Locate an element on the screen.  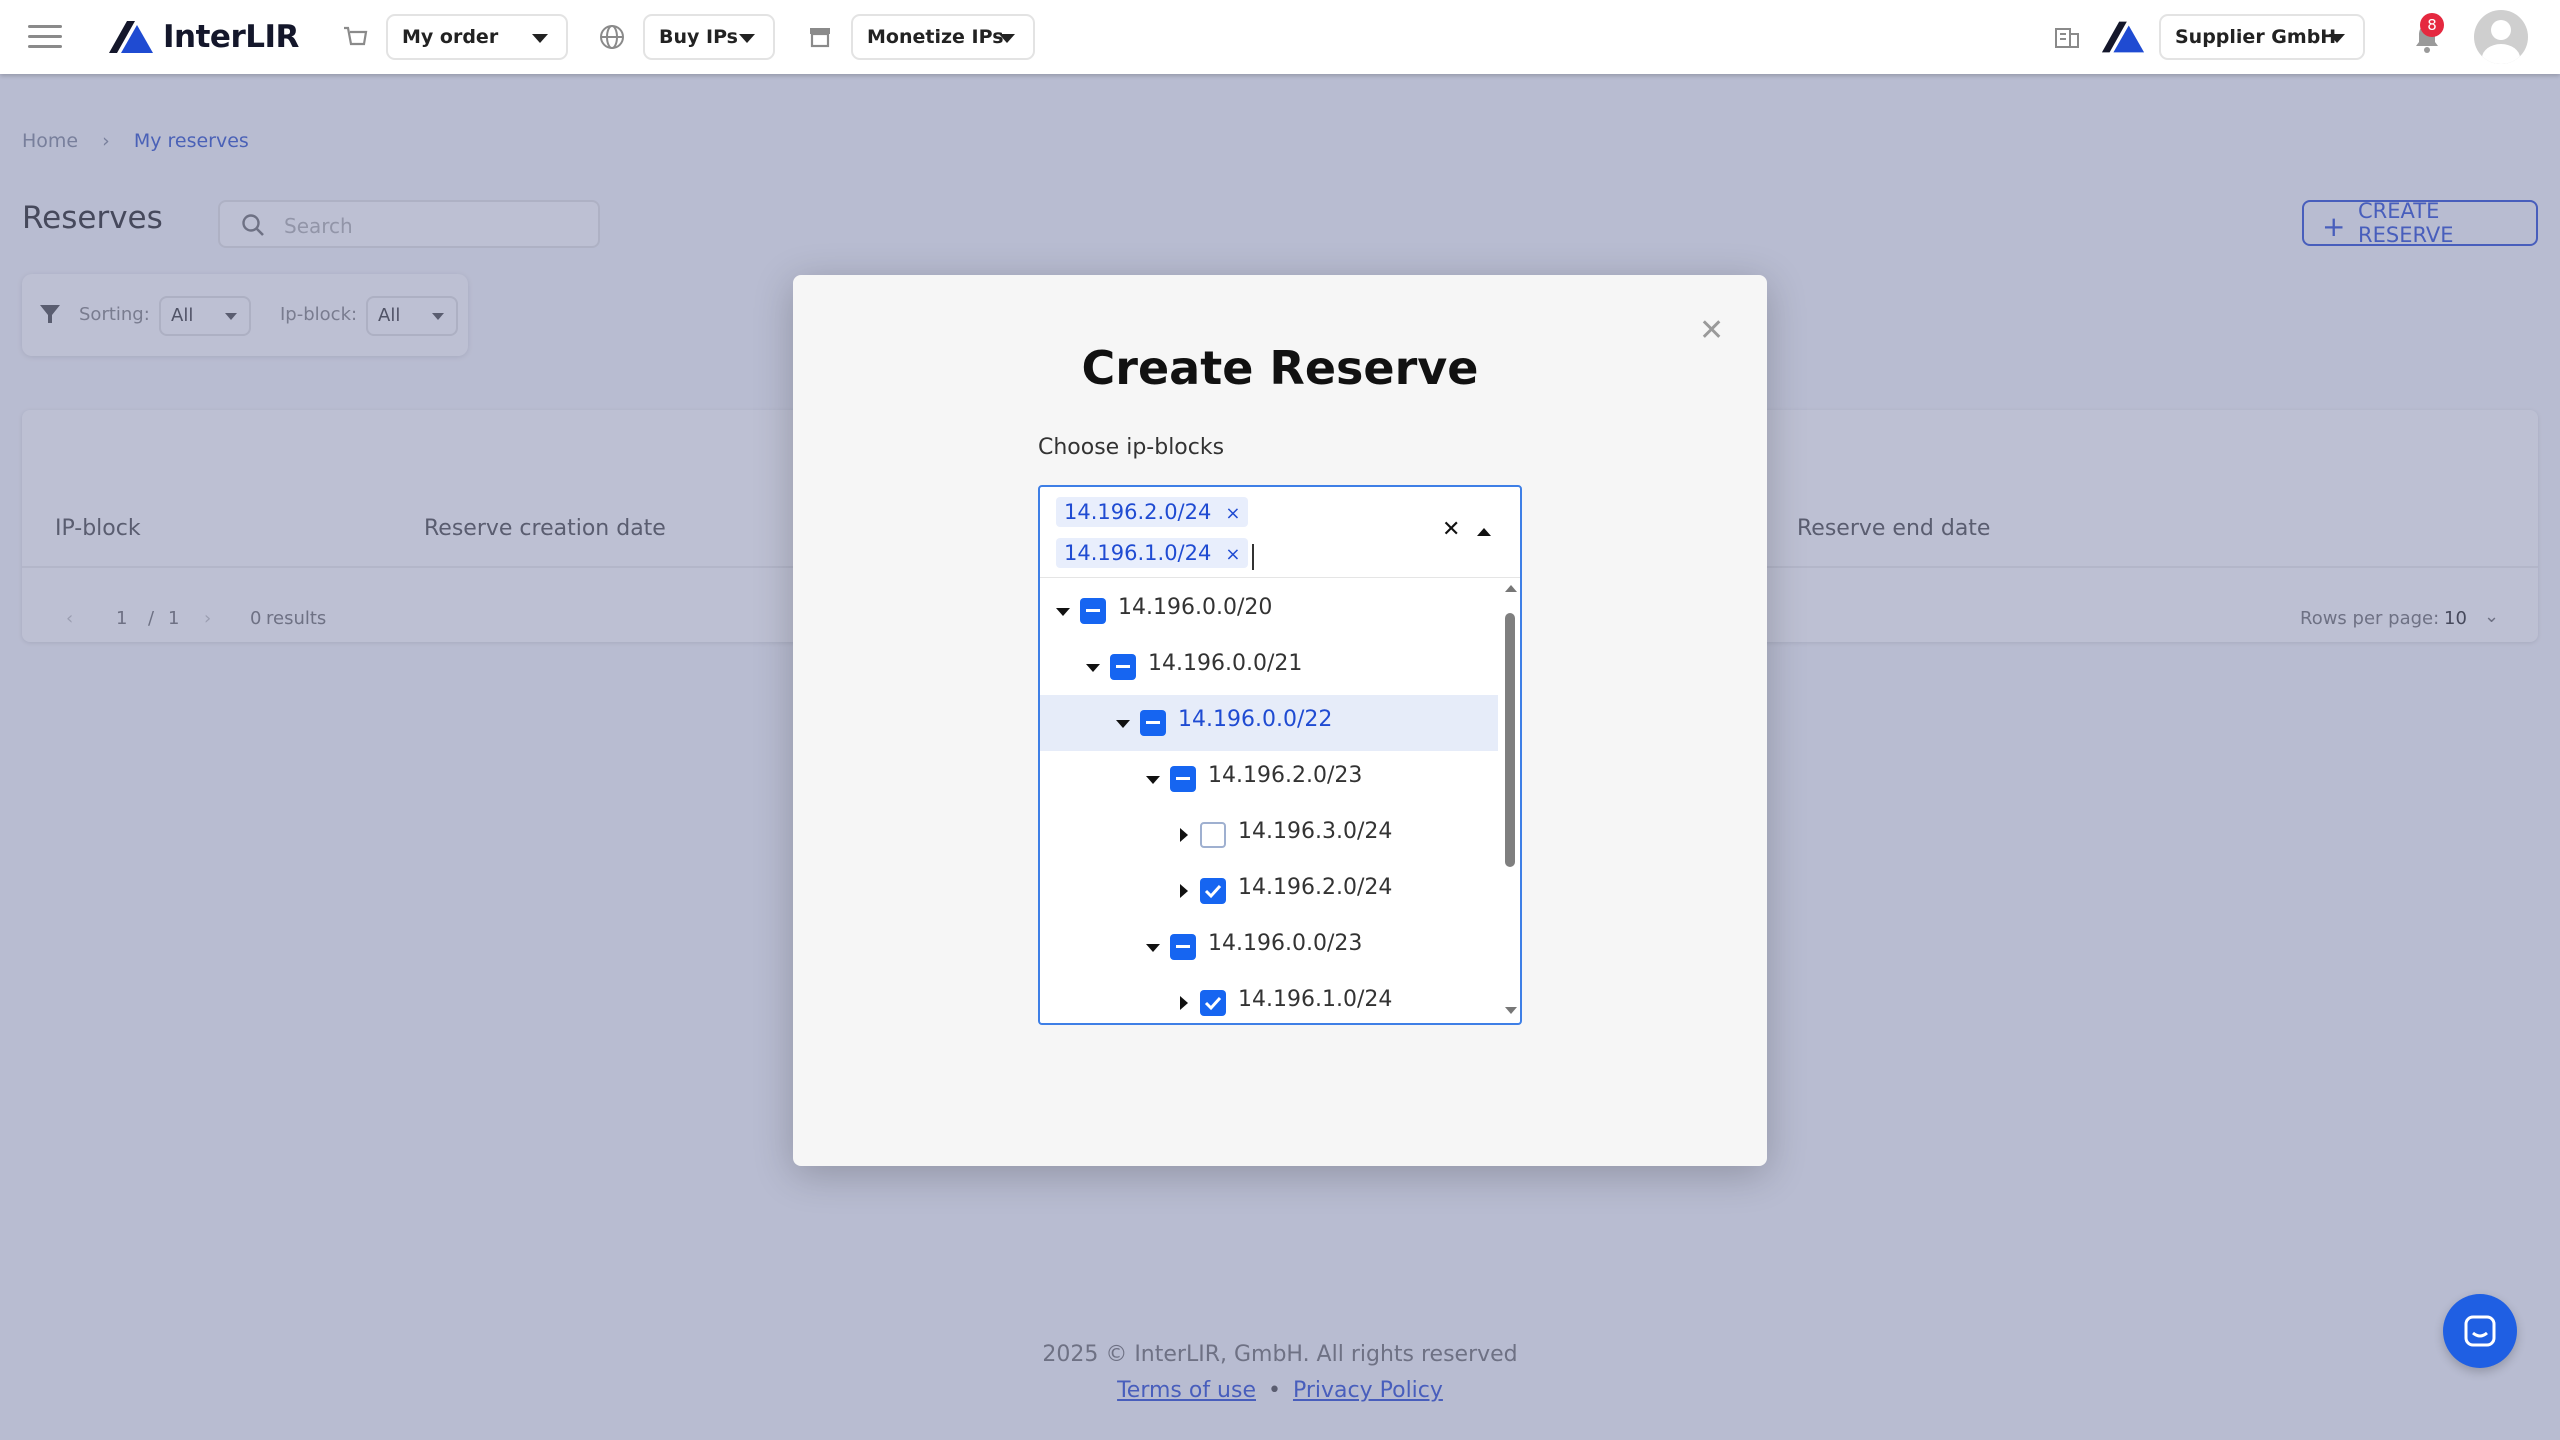
scroll-down-icon is located at coordinates (1511, 1010).